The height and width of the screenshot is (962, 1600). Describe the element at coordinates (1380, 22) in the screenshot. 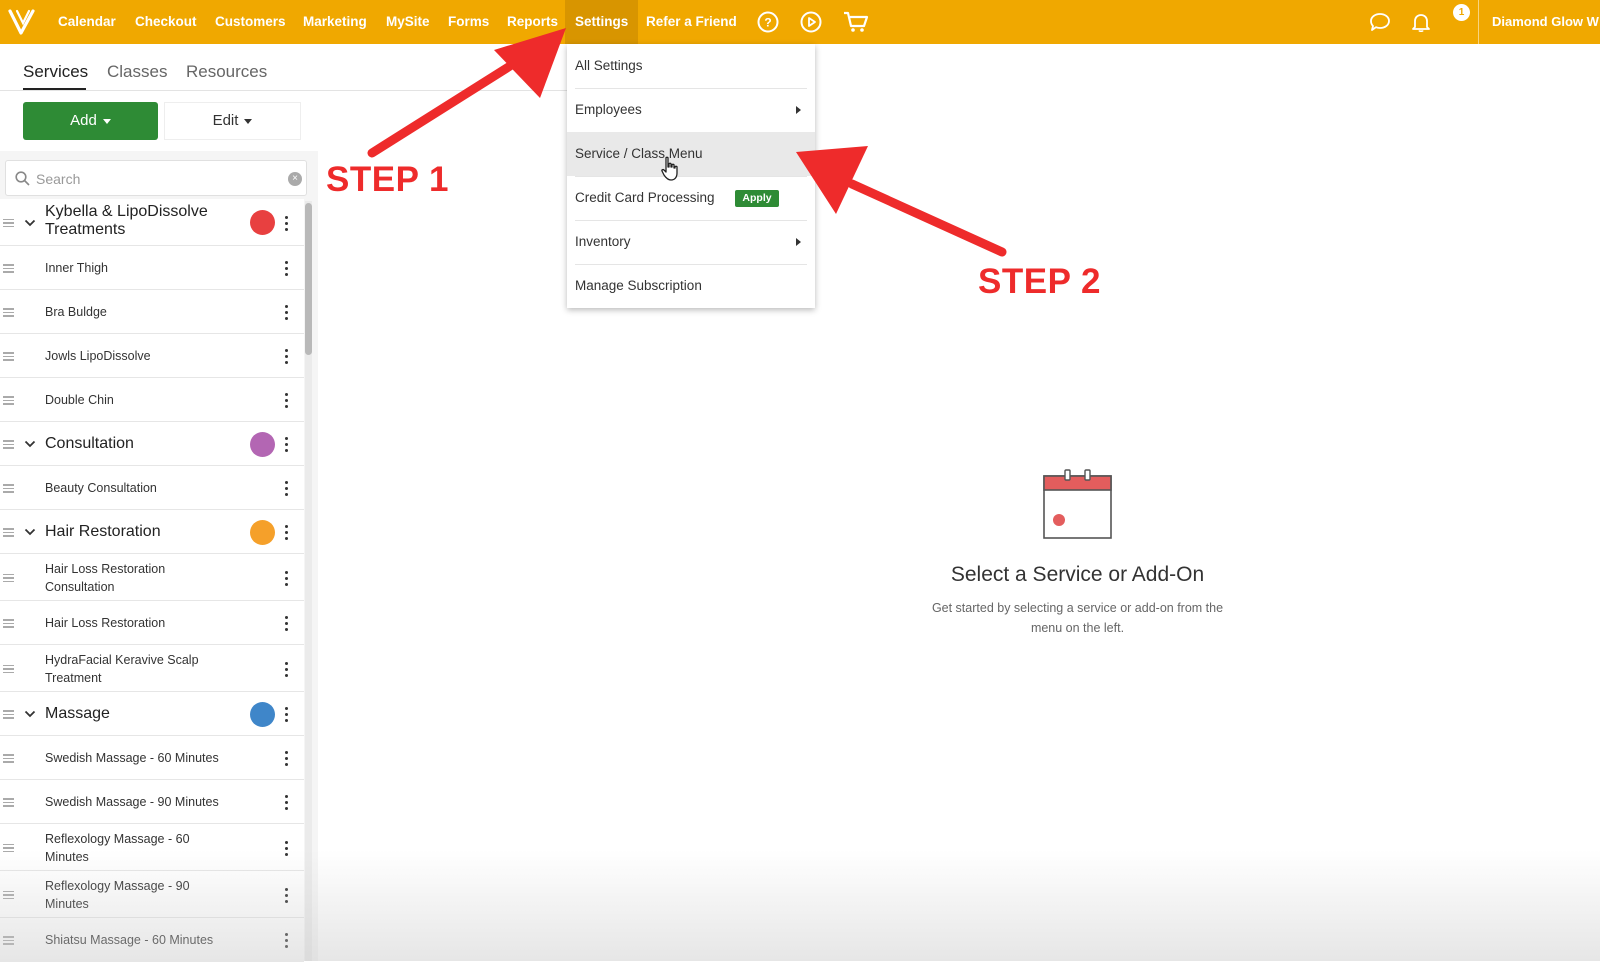

I see `chat-icon` at that location.